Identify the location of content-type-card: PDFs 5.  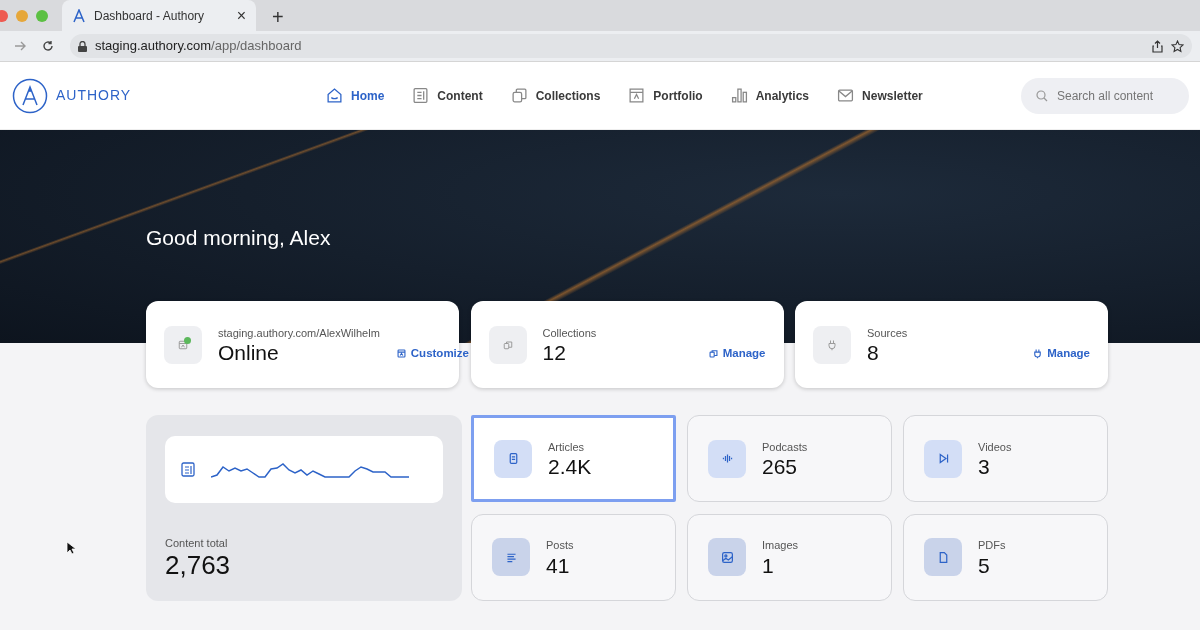
(1005, 557).